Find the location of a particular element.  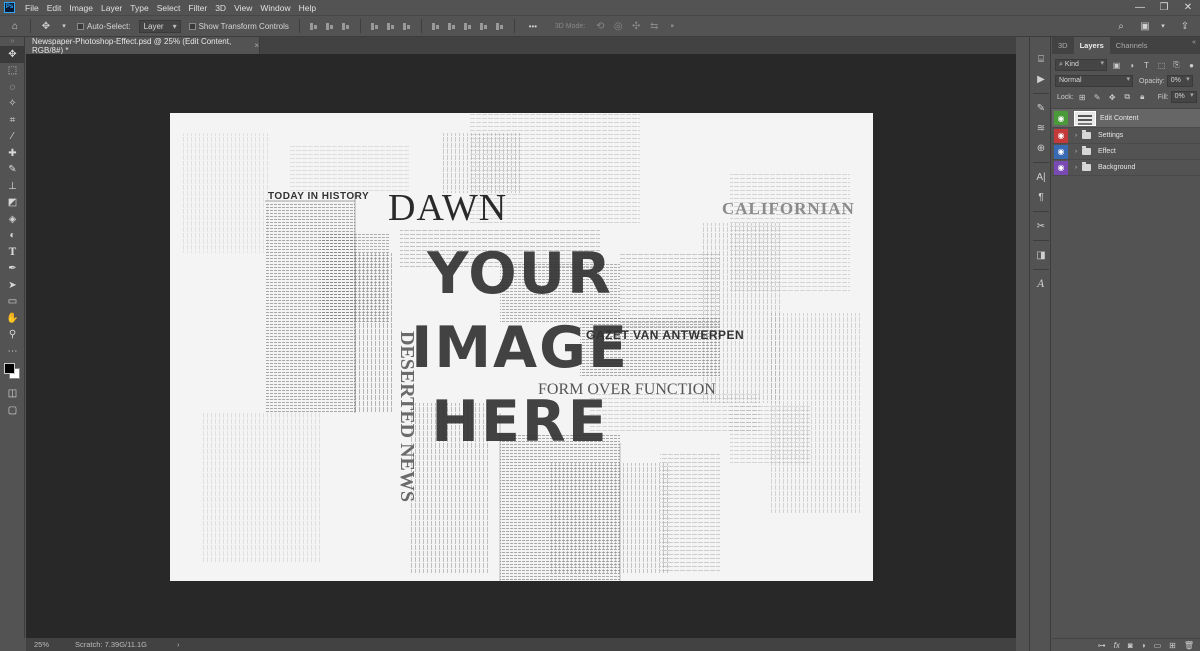

fill-input: 0% is located at coordinates (1183, 97).